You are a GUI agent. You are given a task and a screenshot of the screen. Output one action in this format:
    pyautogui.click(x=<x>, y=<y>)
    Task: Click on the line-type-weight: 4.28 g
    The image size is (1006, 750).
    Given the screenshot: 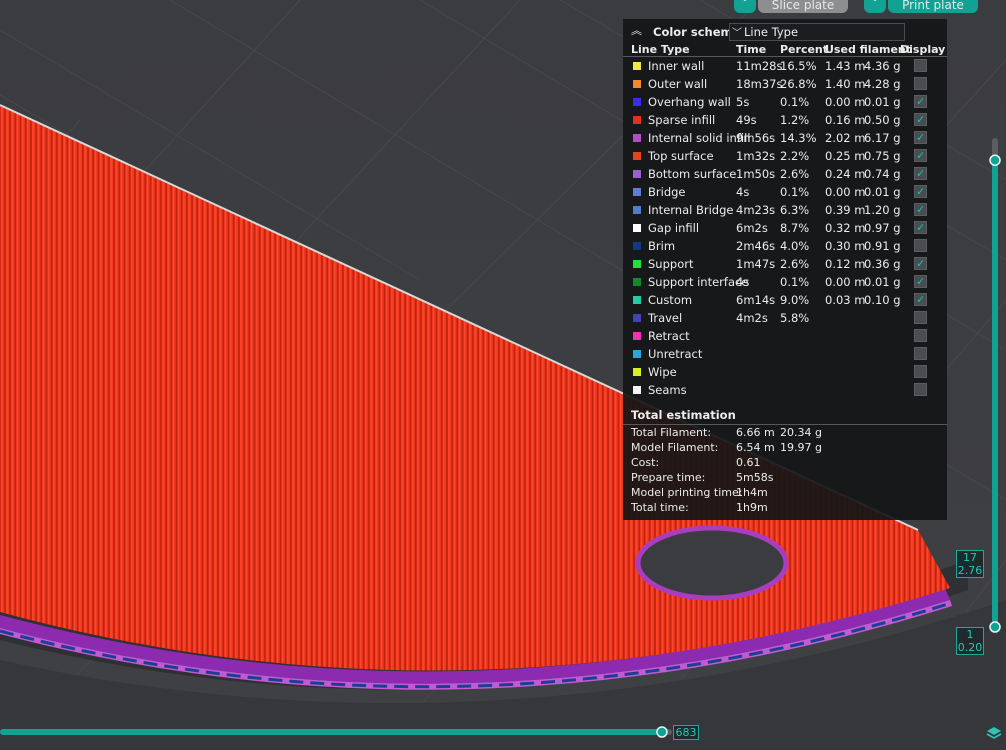 What is the action you would take?
    pyautogui.click(x=882, y=84)
    